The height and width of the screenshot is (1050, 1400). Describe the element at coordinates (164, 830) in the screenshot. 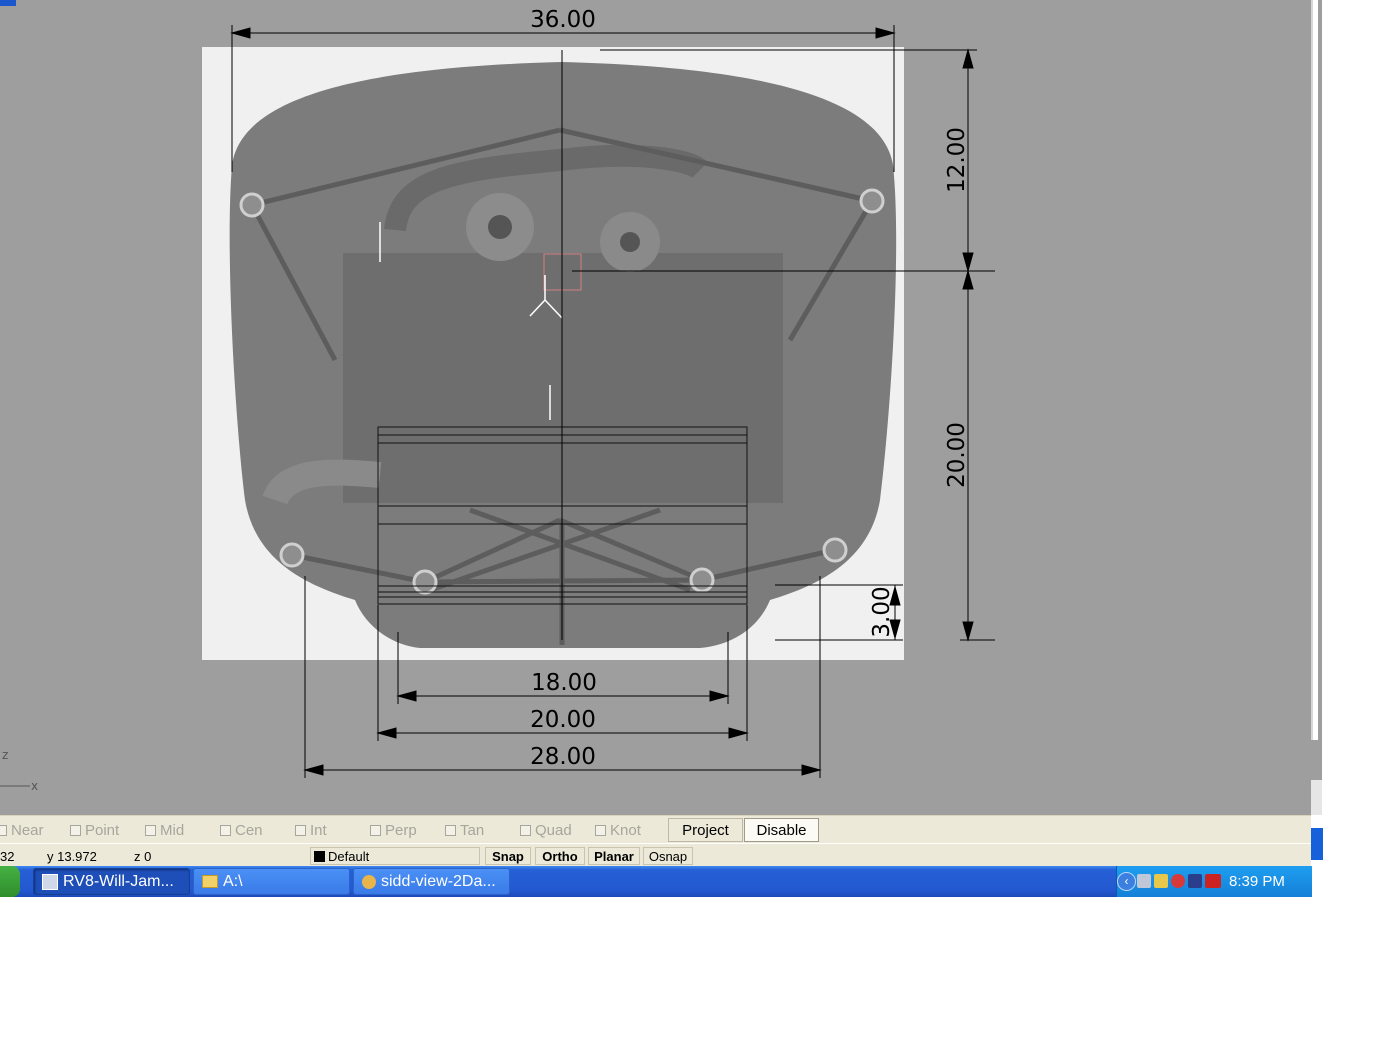

I see `osnap-mid: Mid` at that location.